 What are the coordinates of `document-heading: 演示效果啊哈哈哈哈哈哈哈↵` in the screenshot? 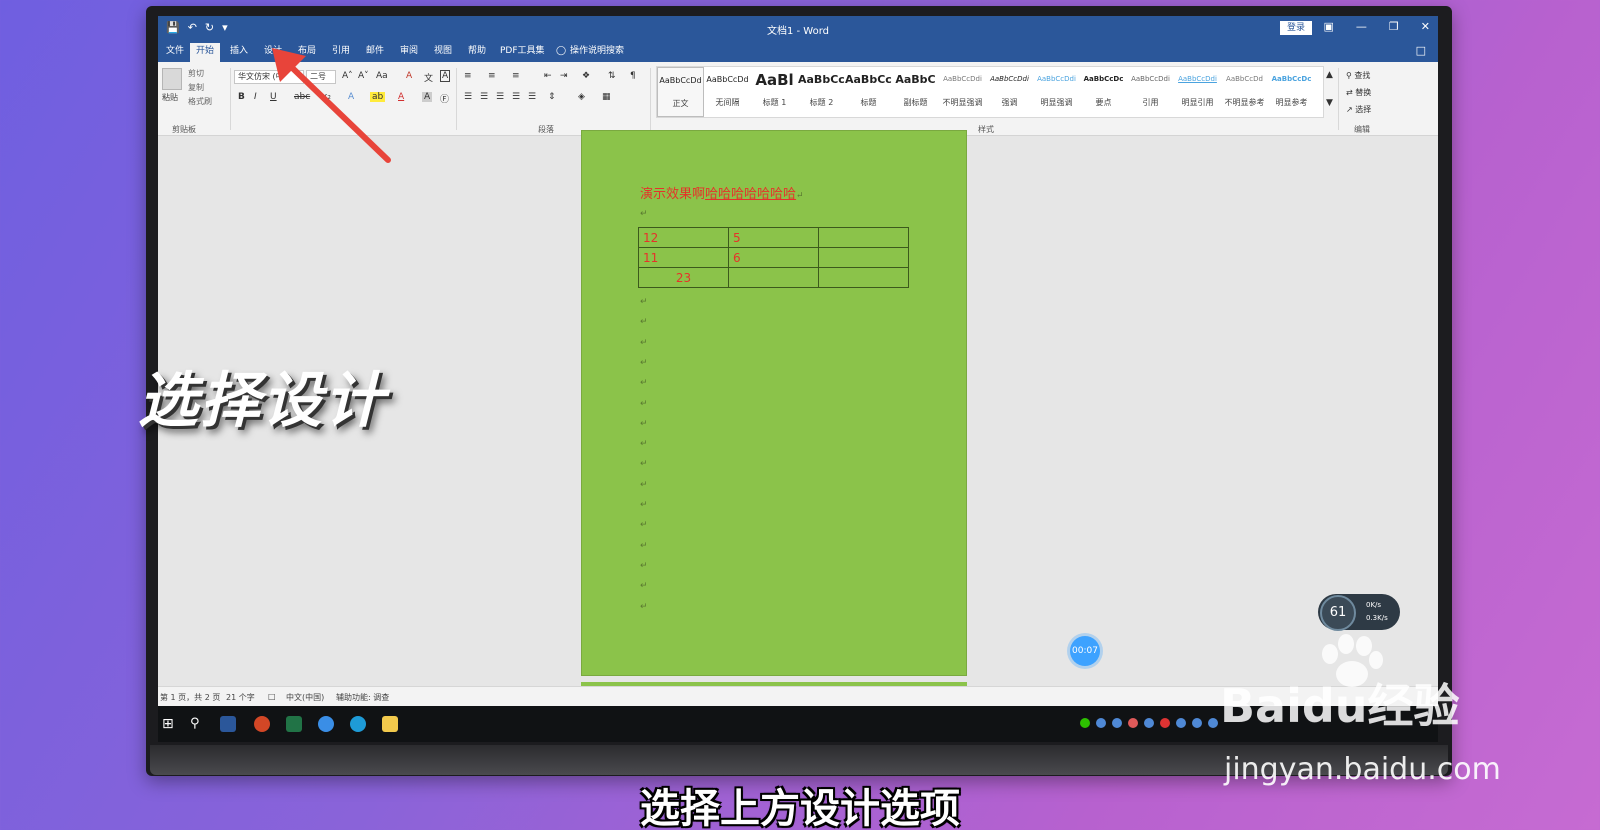 It's located at (722, 192).